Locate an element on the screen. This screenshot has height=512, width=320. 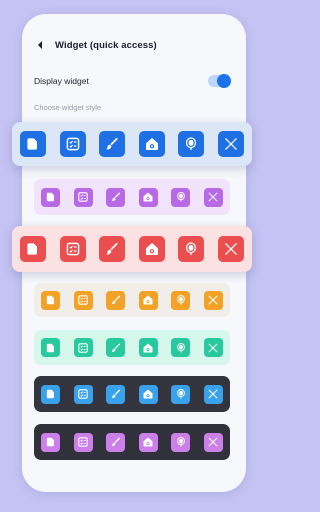
widget-style-violet is located at coordinates (132, 442).